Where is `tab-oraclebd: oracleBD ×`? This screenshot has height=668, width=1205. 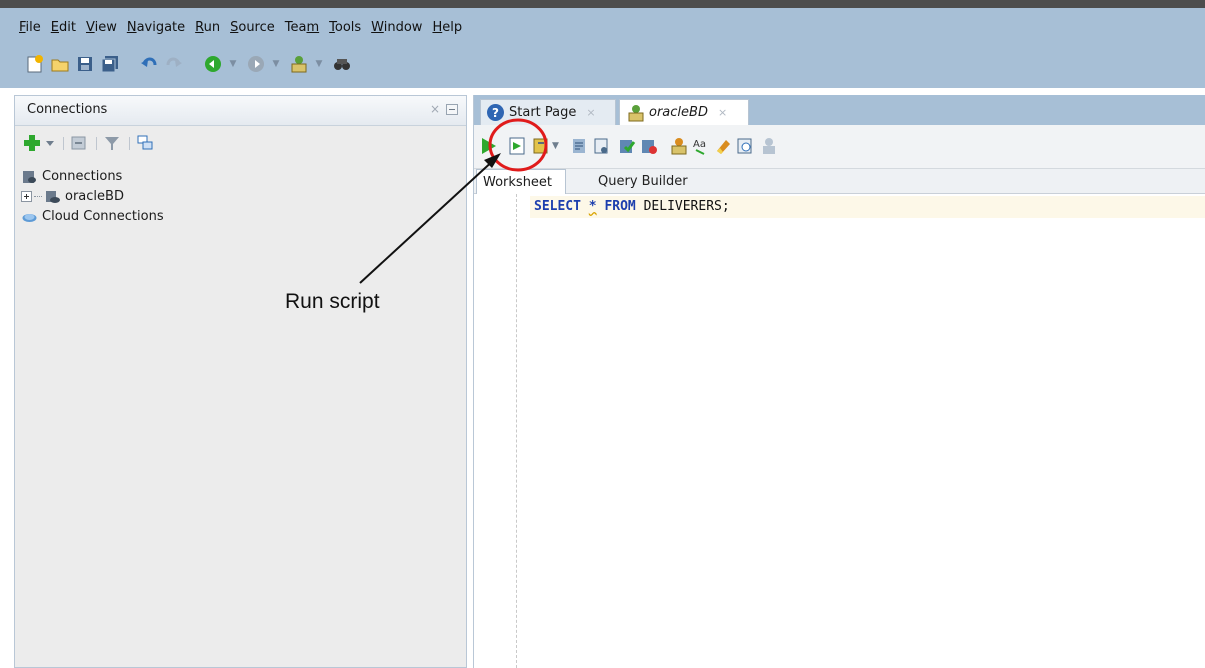
tab-oraclebd: oracleBD × is located at coordinates (684, 112).